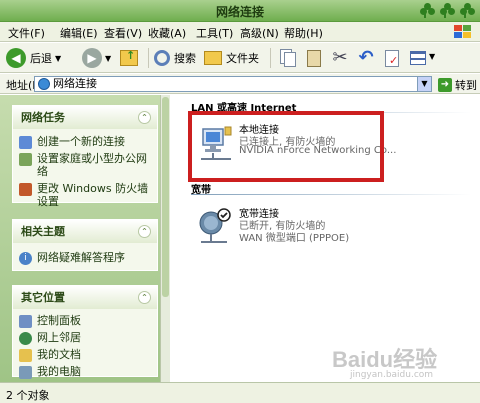 The height and width of the screenshot is (403, 480). Describe the element at coordinates (43, 231) in the screenshot. I see `related-topics-title: 相关主题` at that location.